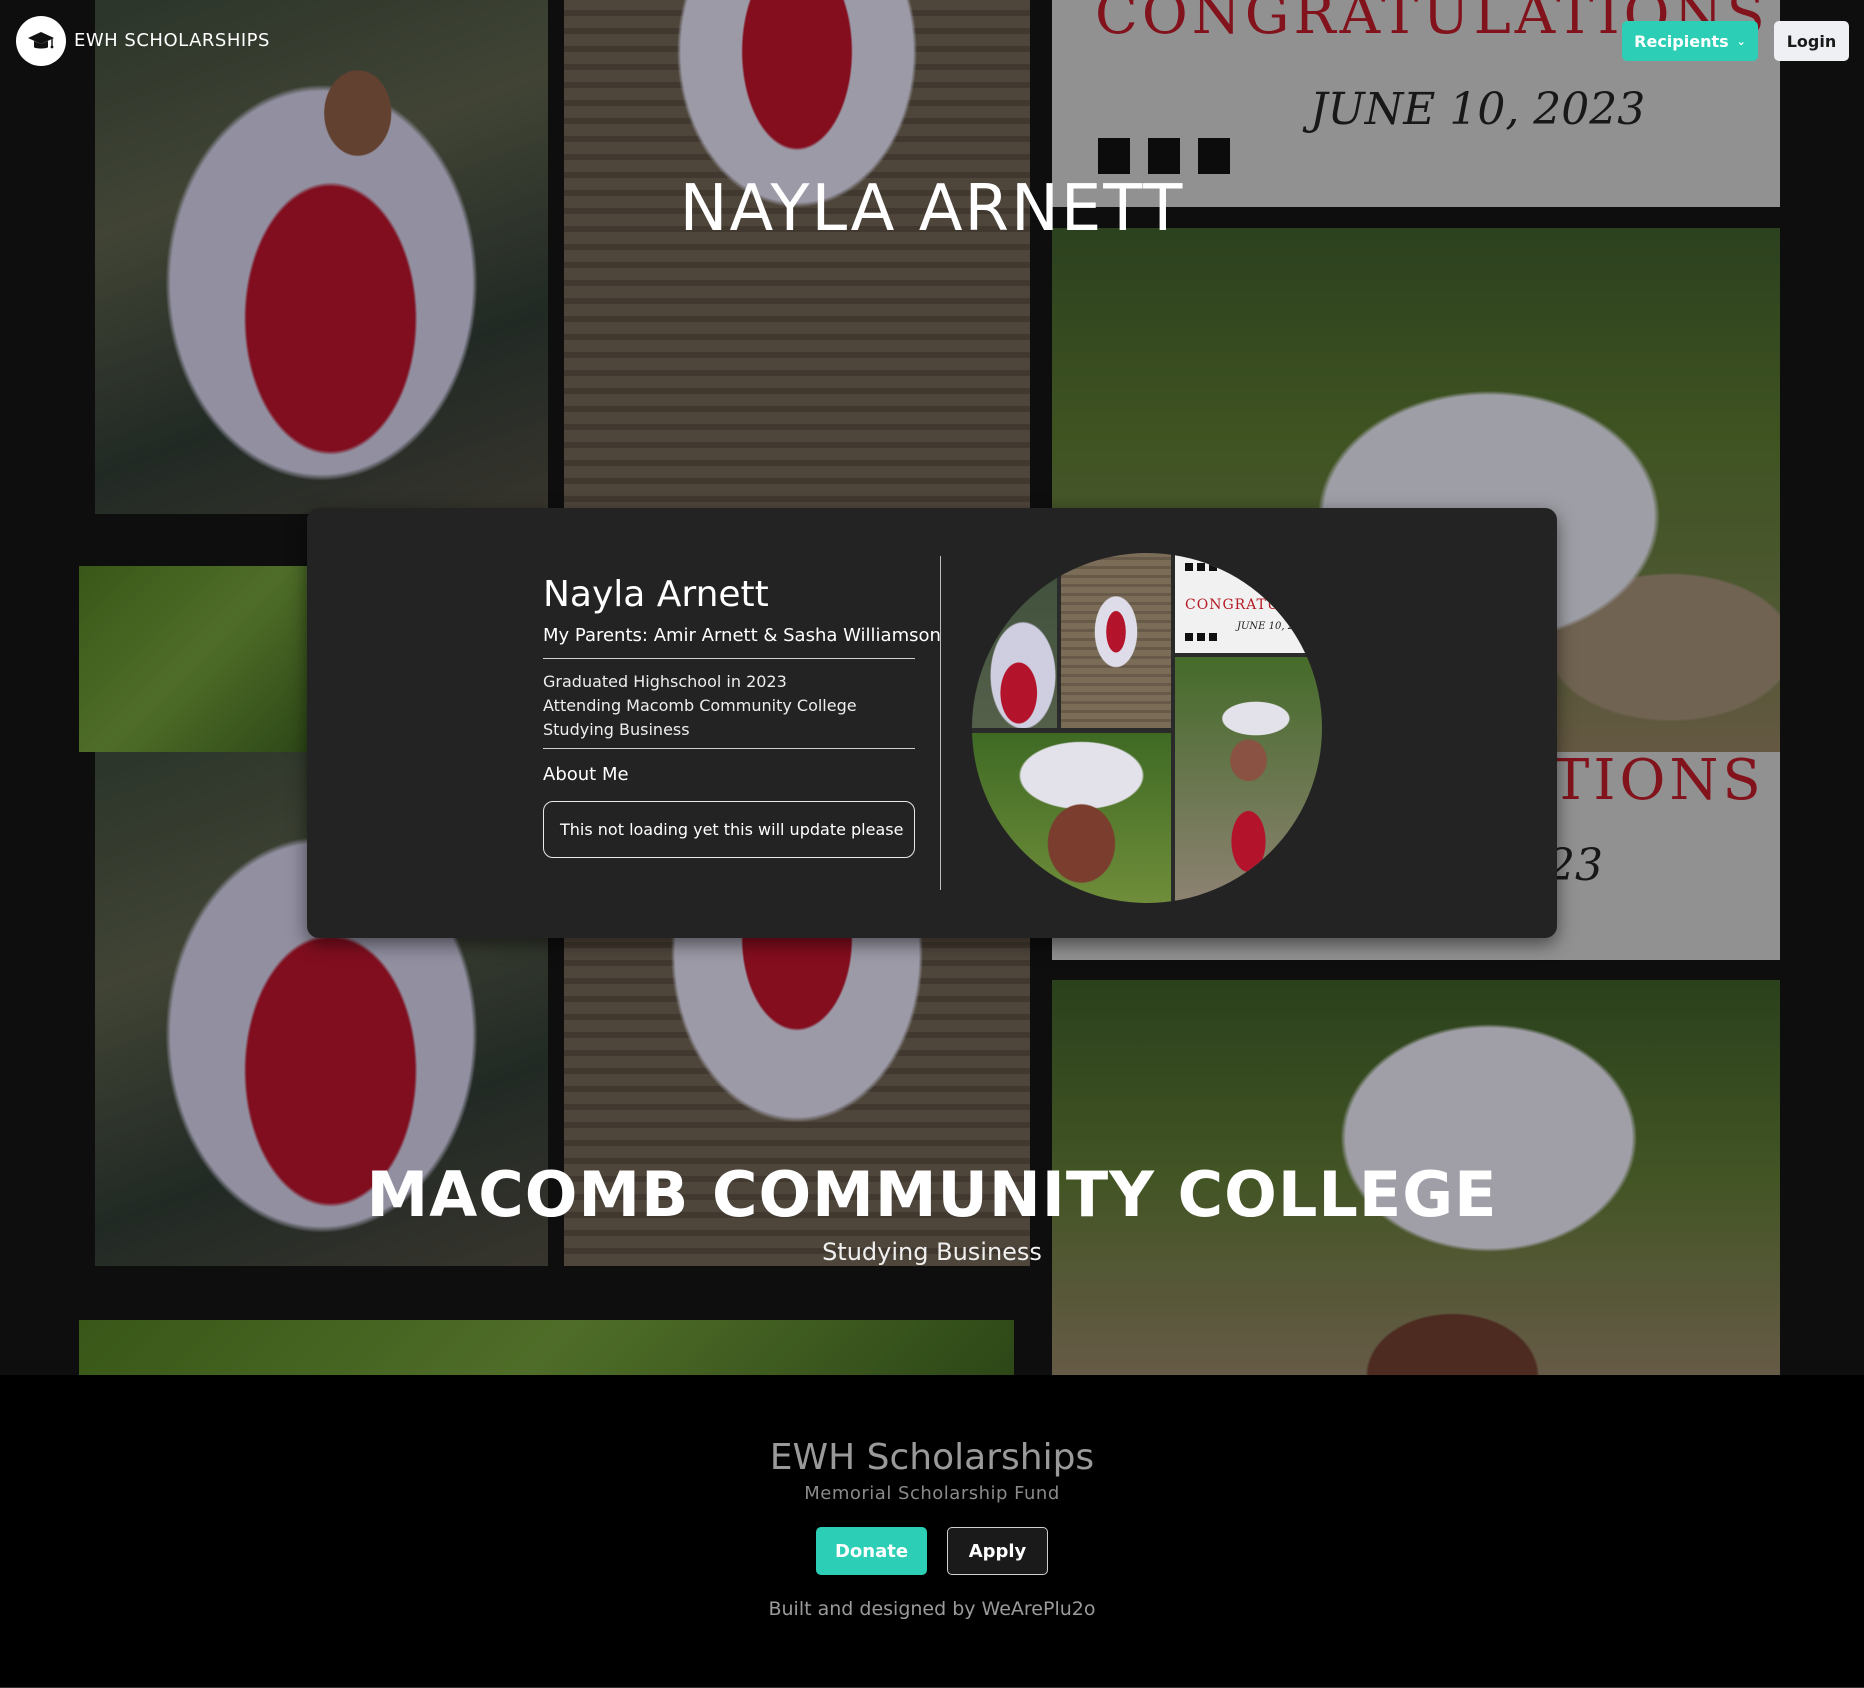 The image size is (1864, 1688). What do you see at coordinates (172, 40) in the screenshot?
I see `site-brand-link: EWH SCHOLARSHIPS` at bounding box center [172, 40].